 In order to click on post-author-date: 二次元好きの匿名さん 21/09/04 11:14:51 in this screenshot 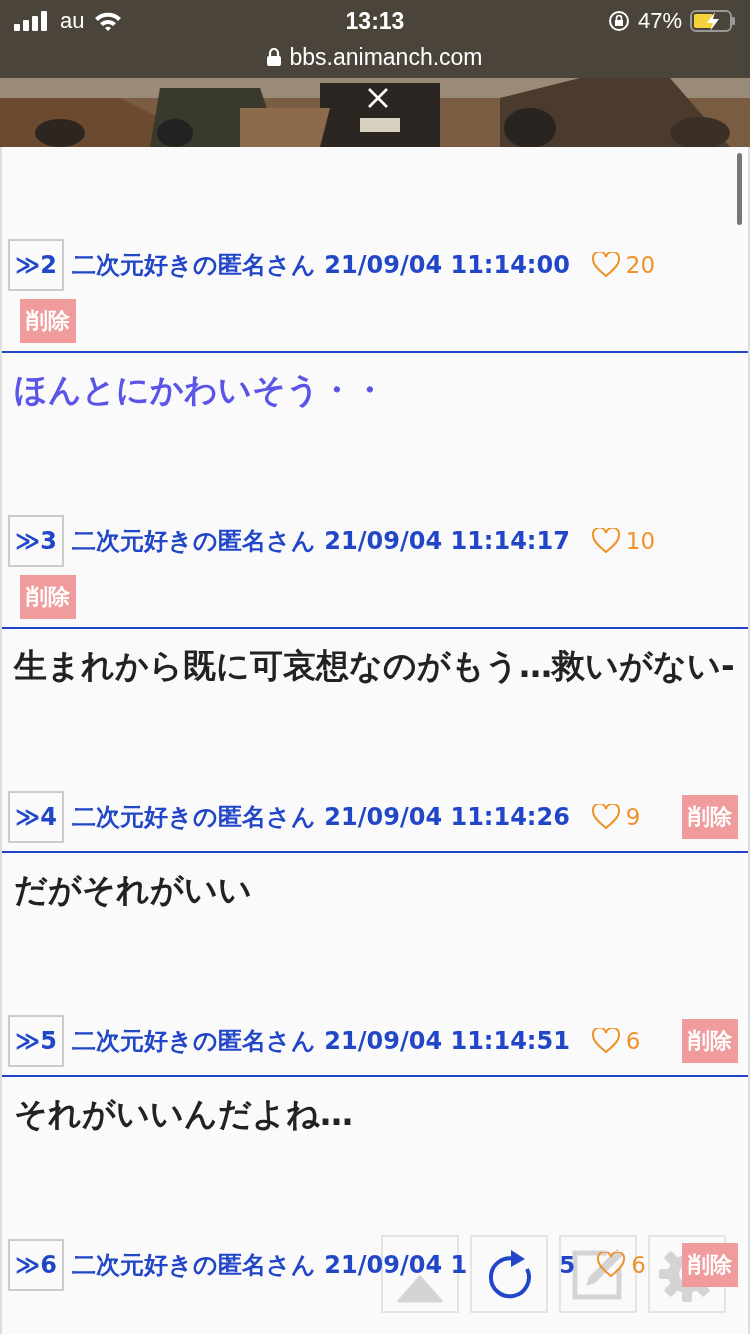, I will do `click(321, 1041)`.